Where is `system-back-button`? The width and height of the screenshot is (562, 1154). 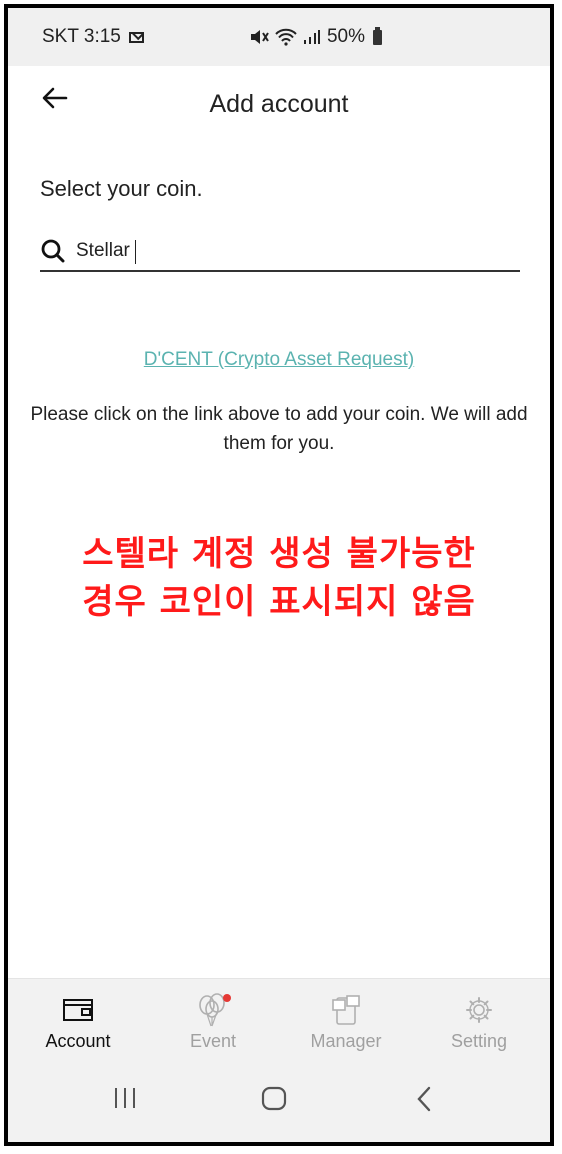 system-back-button is located at coordinates (424, 1101).